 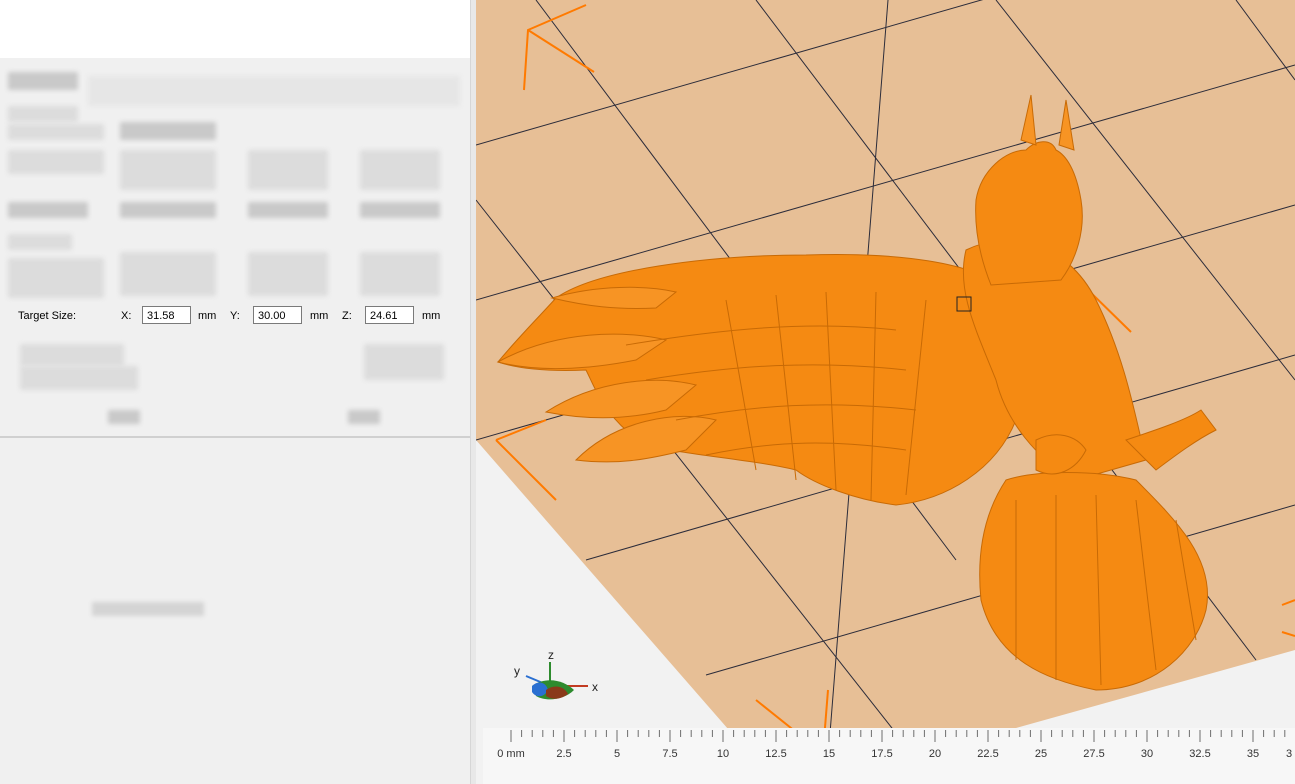 I want to click on ruler-tick-label: 27.5, so click(x=1094, y=754).